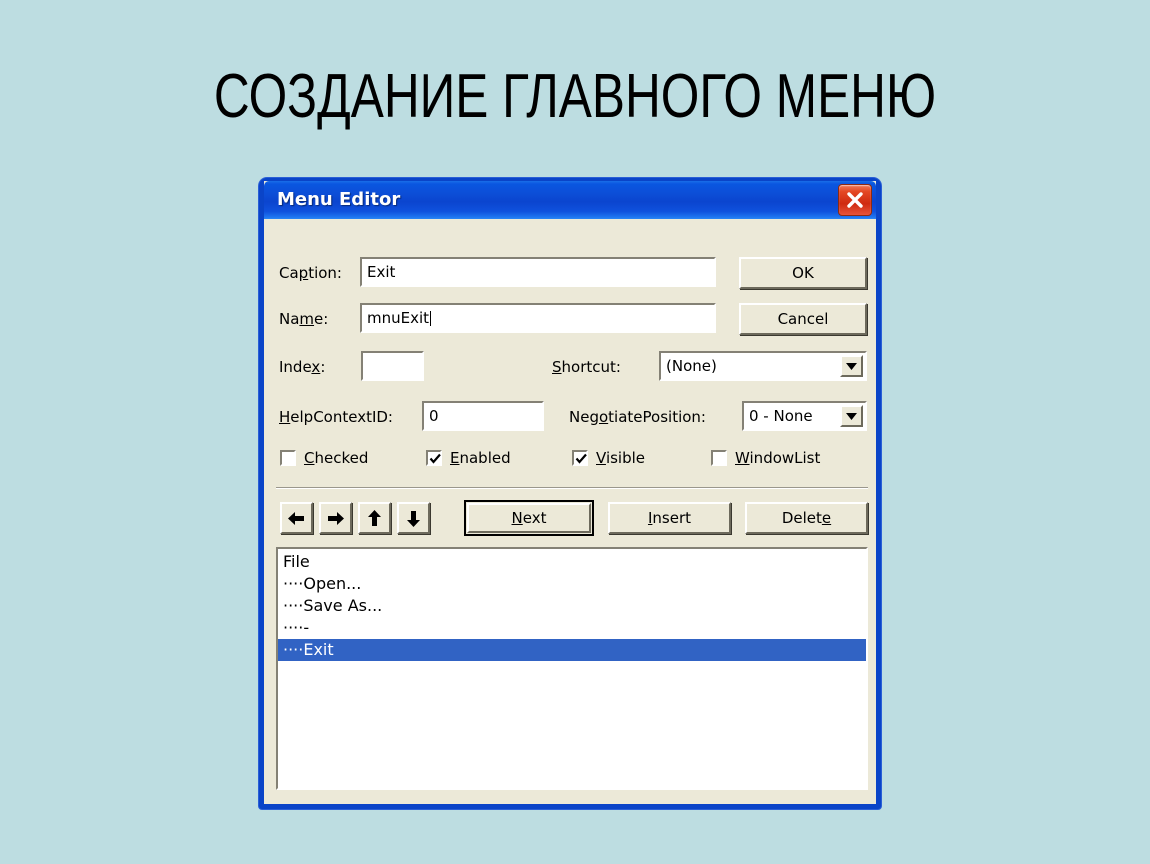  Describe the element at coordinates (778, 458) in the screenshot. I see `checkbox-label-windowlist: WindowList` at that location.